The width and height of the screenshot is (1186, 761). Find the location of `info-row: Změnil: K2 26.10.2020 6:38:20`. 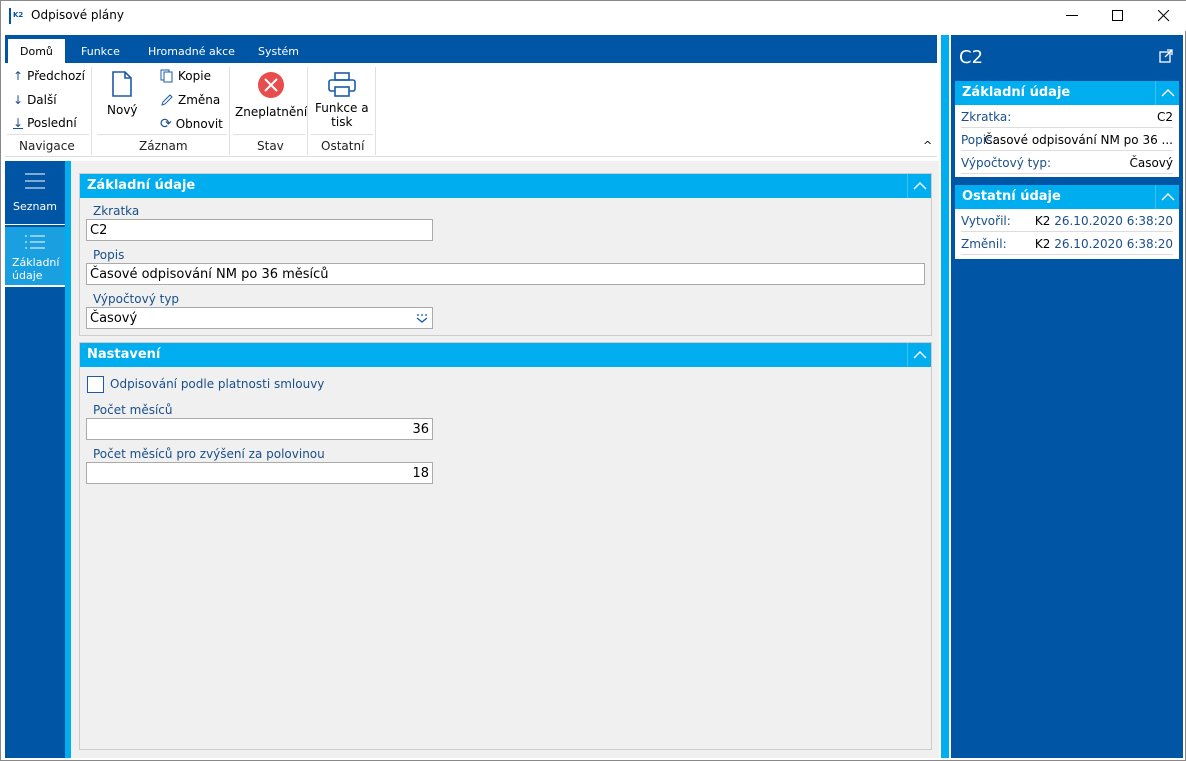

info-row: Změnil: K2 26.10.2020 6:38:20 is located at coordinates (1067, 243).